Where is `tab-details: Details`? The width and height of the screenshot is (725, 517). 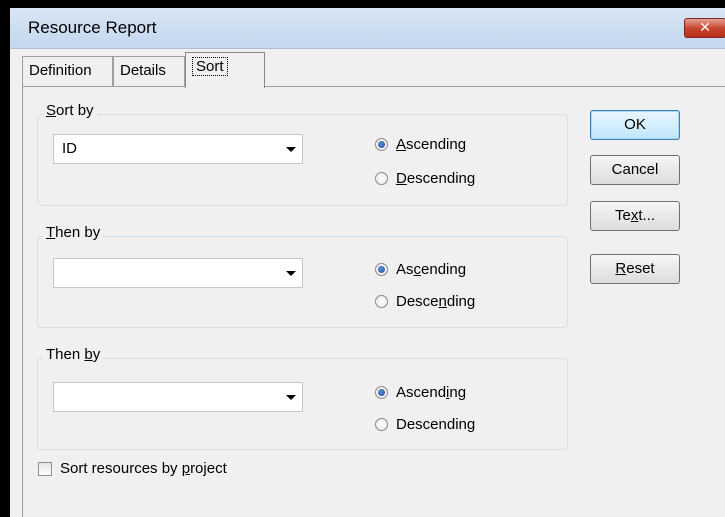 tab-details: Details is located at coordinates (149, 71).